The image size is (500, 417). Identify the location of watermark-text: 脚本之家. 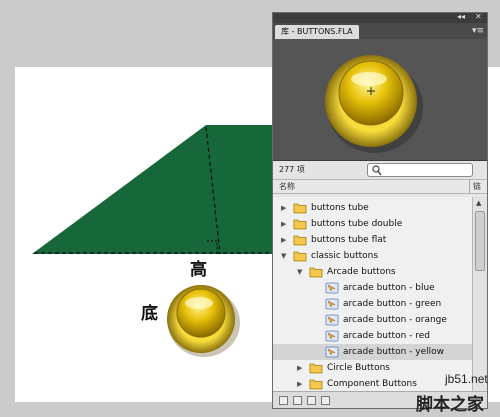
(450, 405).